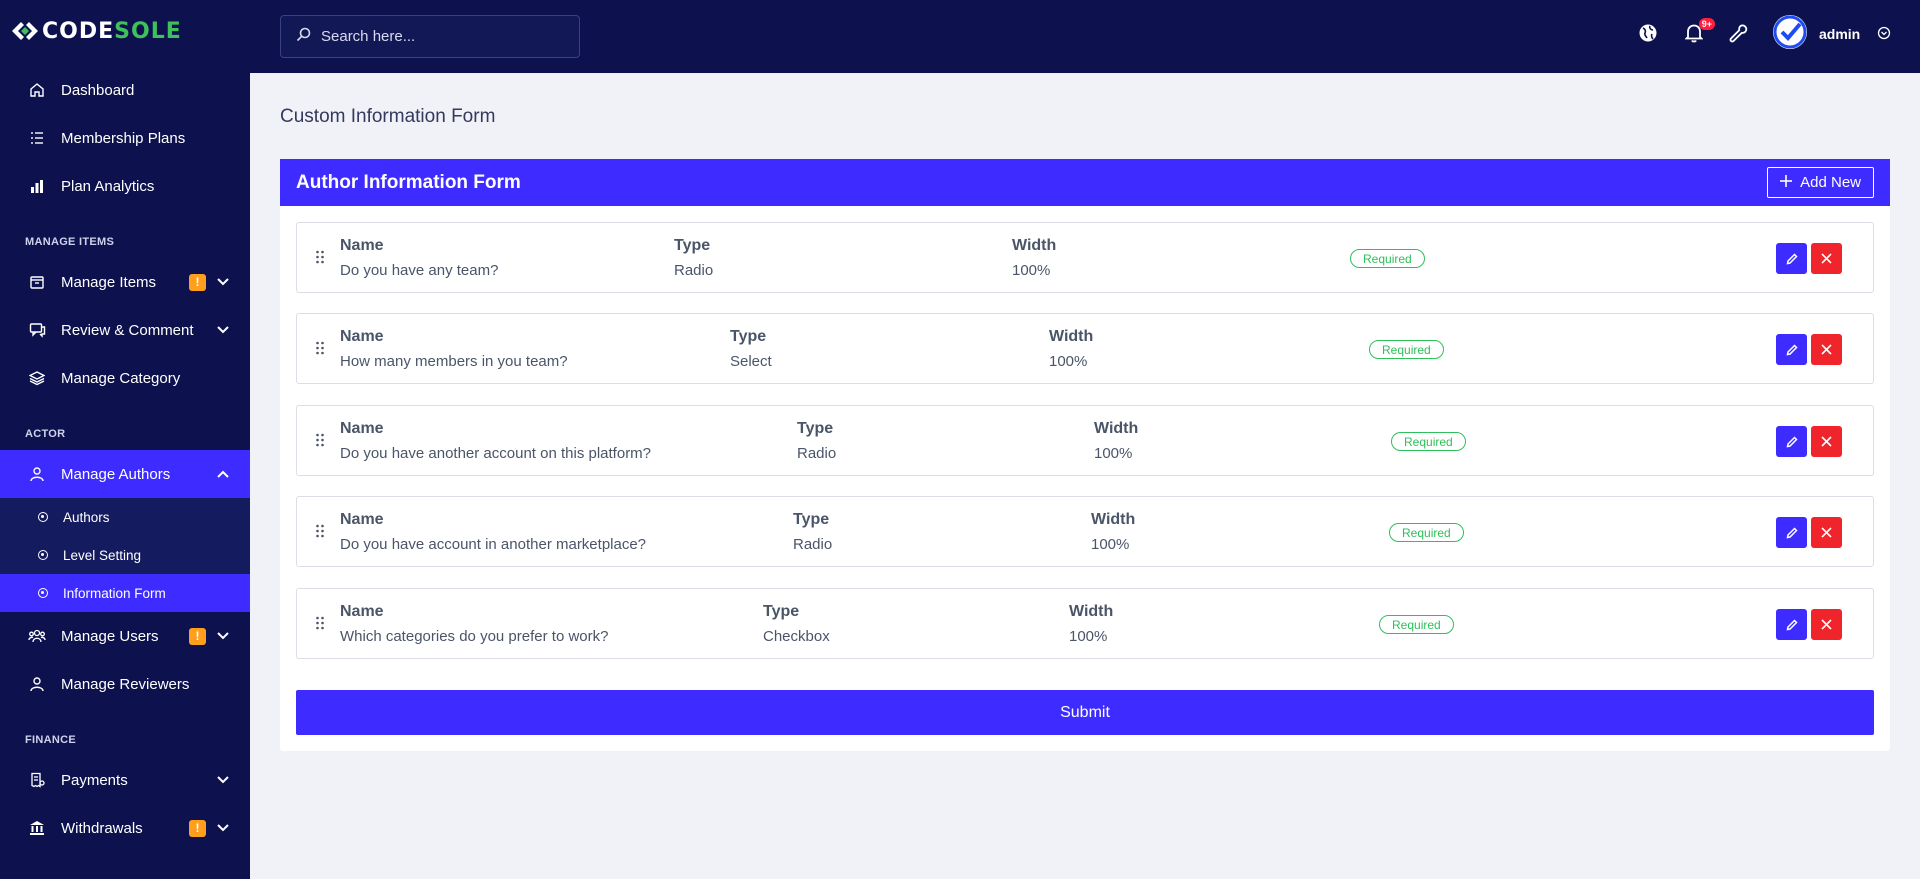 This screenshot has height=879, width=1920. Describe the element at coordinates (125, 330) in the screenshot. I see `sidebar-item-review-comment: Review & Comment` at that location.